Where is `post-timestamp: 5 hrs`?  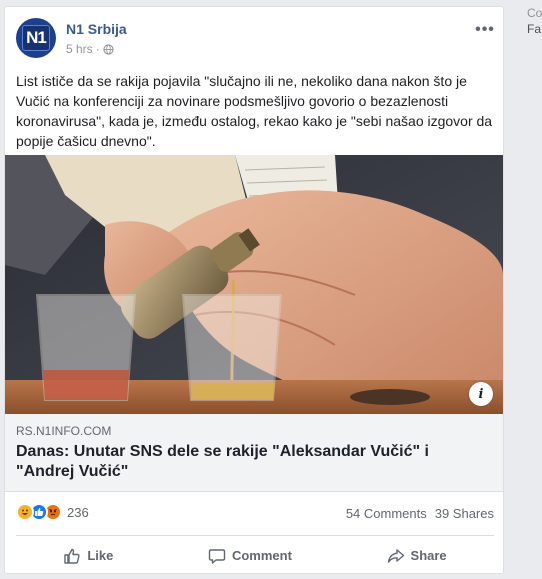 post-timestamp: 5 hrs is located at coordinates (79, 49).